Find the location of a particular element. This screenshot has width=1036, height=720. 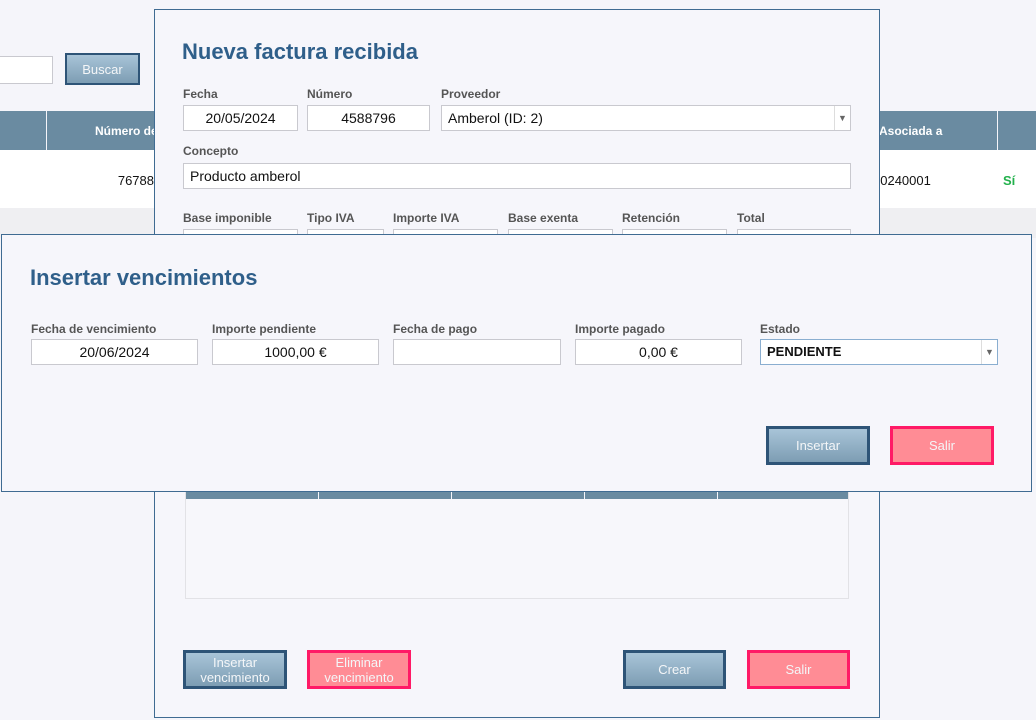

base-exenta-label: Base exenta is located at coordinates (543, 218).